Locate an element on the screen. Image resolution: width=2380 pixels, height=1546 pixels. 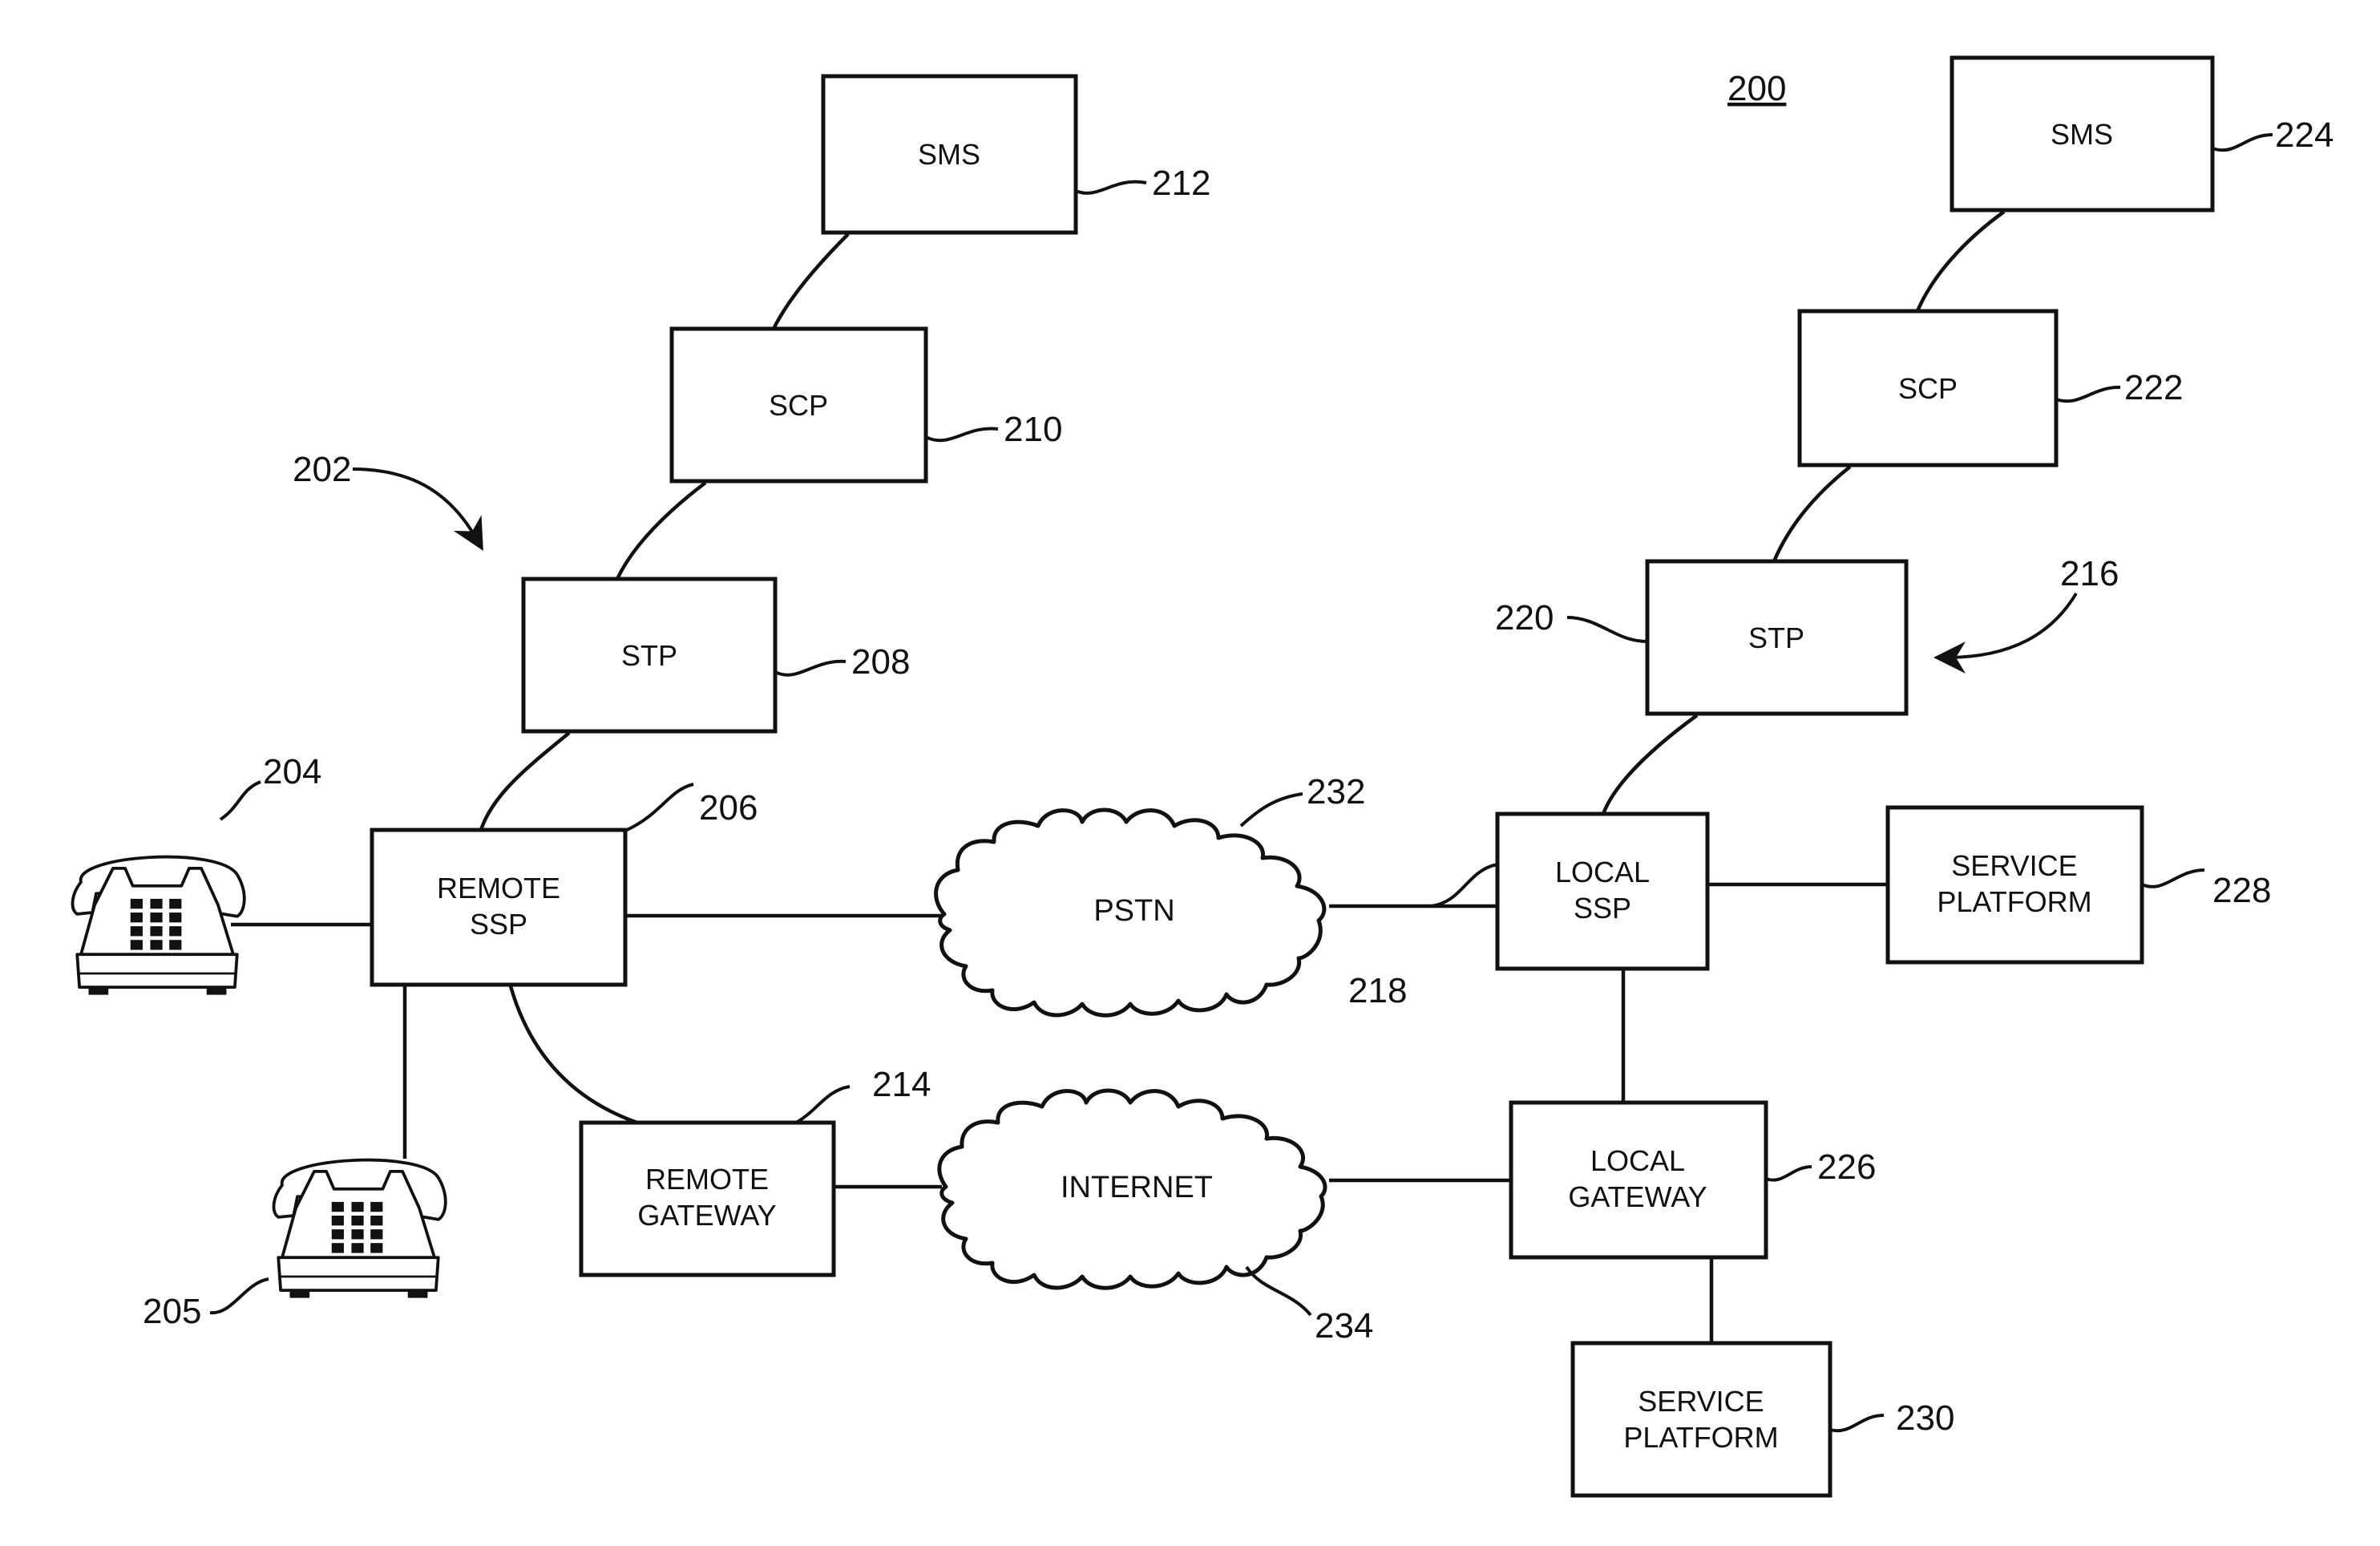
remote-gateway-label-line2: GATEWAY is located at coordinates (707, 1215).